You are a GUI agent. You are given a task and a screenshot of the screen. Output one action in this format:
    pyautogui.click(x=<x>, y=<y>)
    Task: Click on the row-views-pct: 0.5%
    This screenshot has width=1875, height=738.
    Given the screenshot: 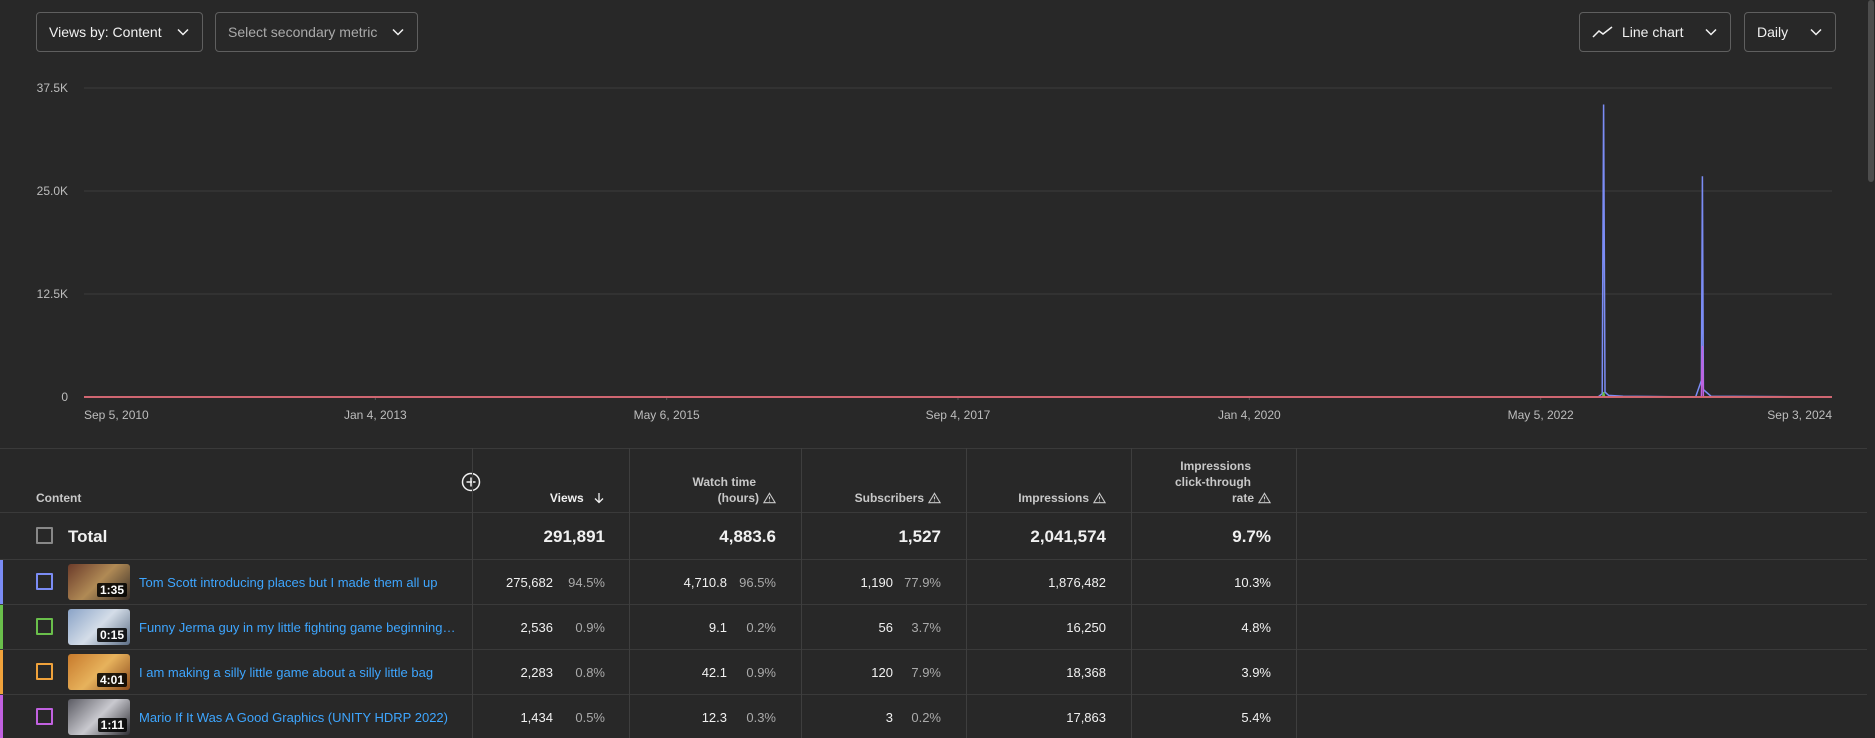 What is the action you would take?
    pyautogui.click(x=590, y=717)
    